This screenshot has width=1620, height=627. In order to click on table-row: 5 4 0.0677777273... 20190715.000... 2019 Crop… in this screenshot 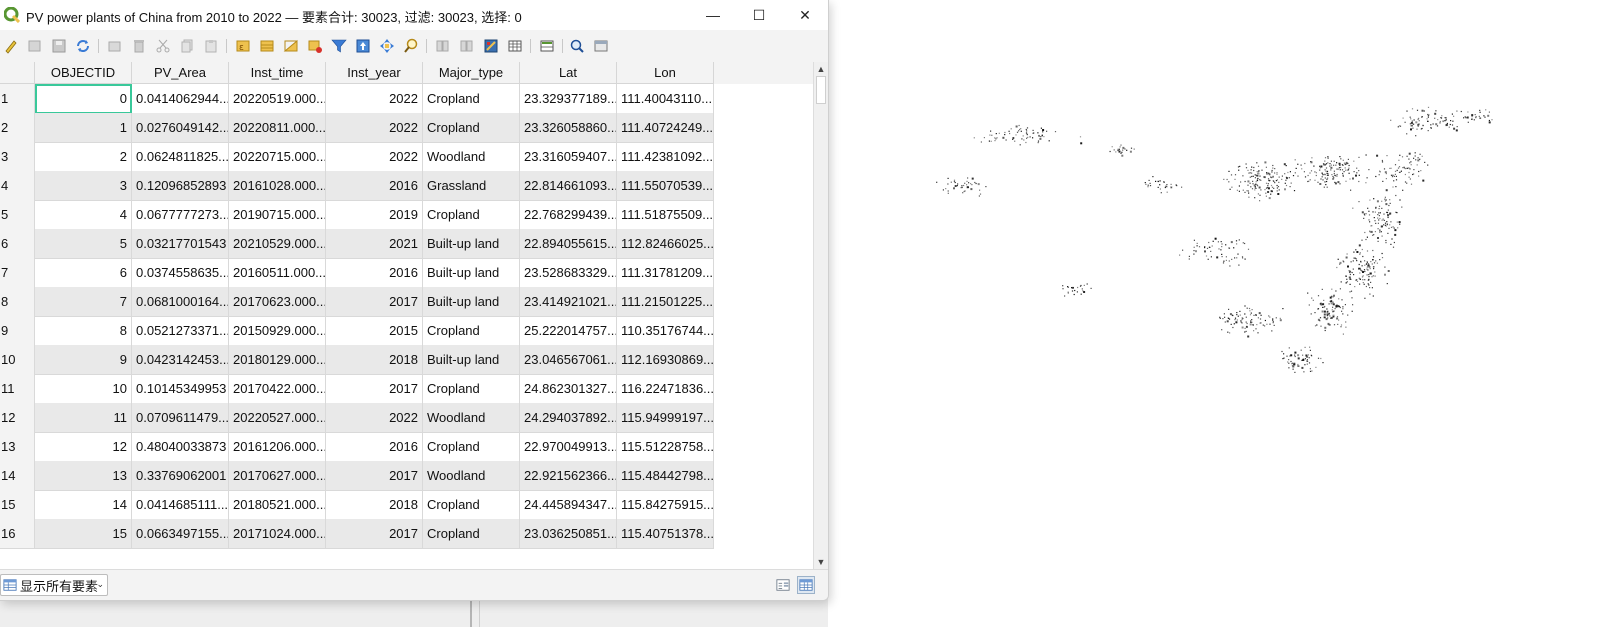, I will do `click(367, 215)`.